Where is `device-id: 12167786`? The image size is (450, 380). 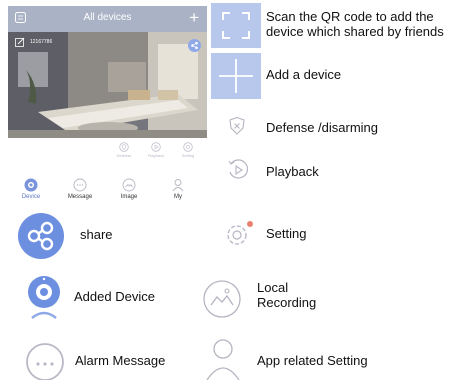
device-id: 12167786 is located at coordinates (41, 42).